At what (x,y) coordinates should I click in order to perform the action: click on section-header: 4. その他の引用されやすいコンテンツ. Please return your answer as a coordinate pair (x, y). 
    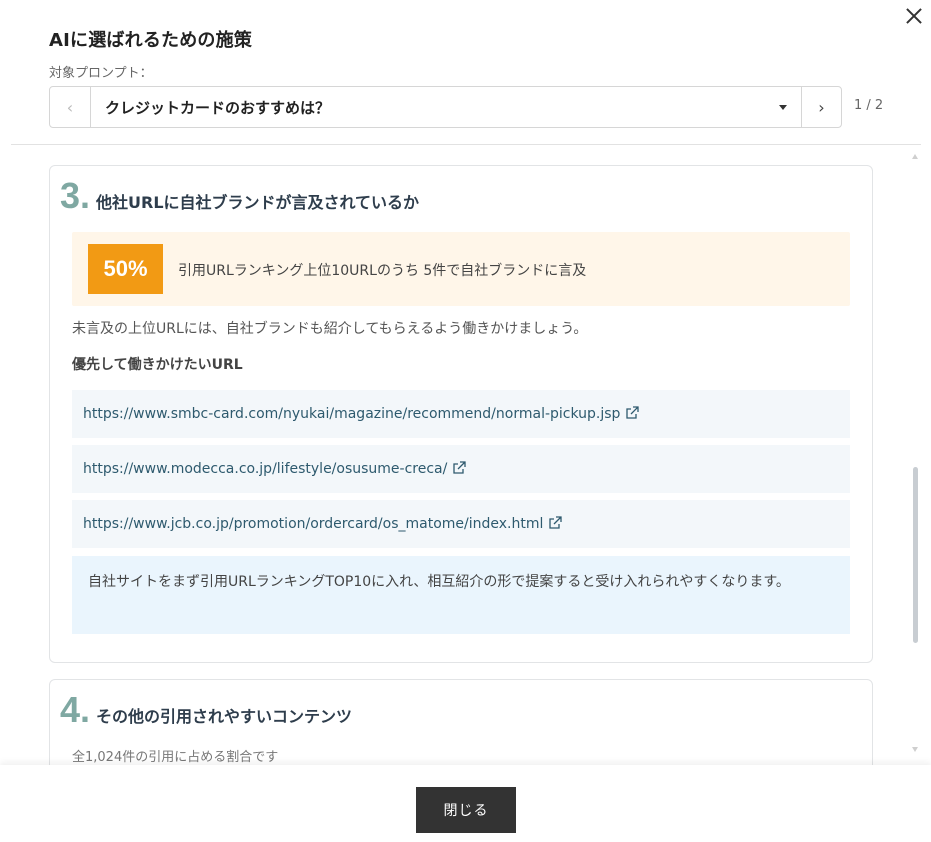
    Looking at the image, I should click on (206, 710).